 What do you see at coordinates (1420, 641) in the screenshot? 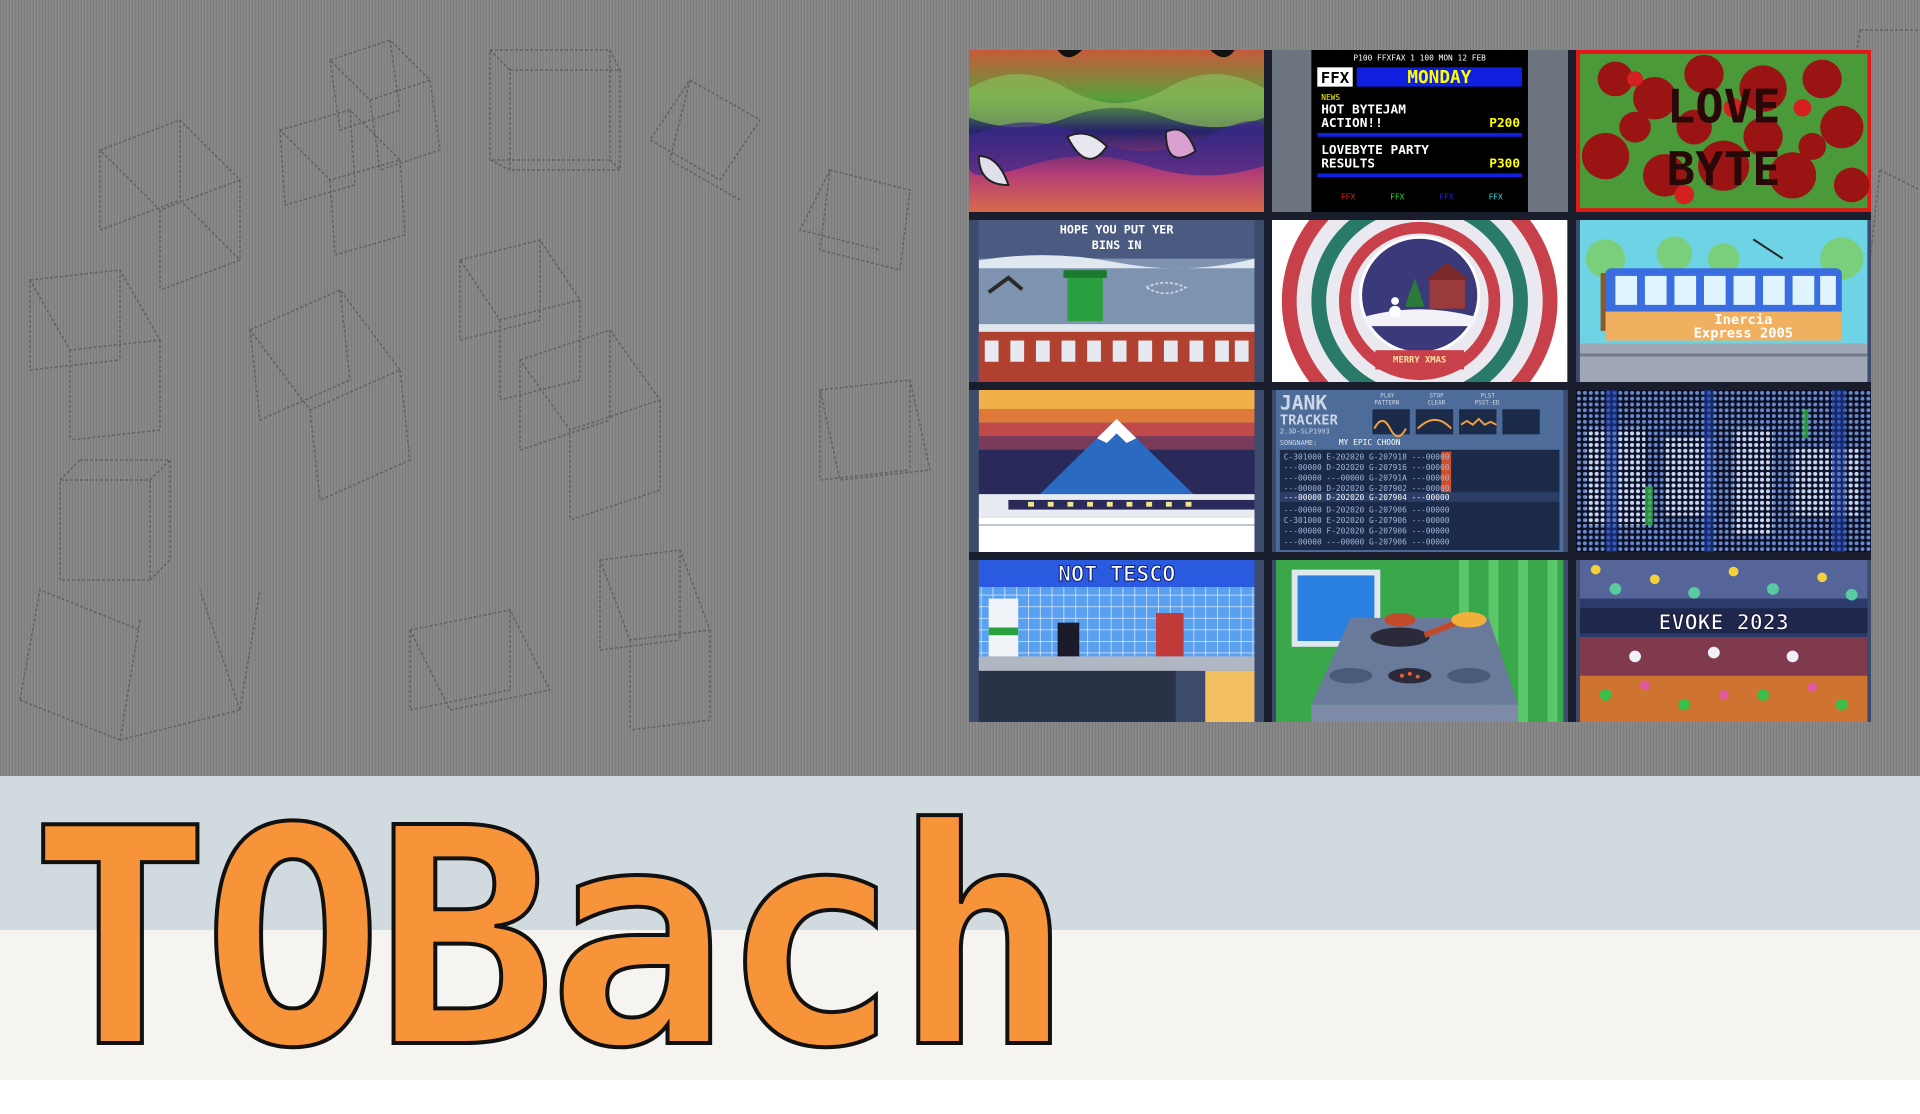
I see `thumb-cooker` at bounding box center [1420, 641].